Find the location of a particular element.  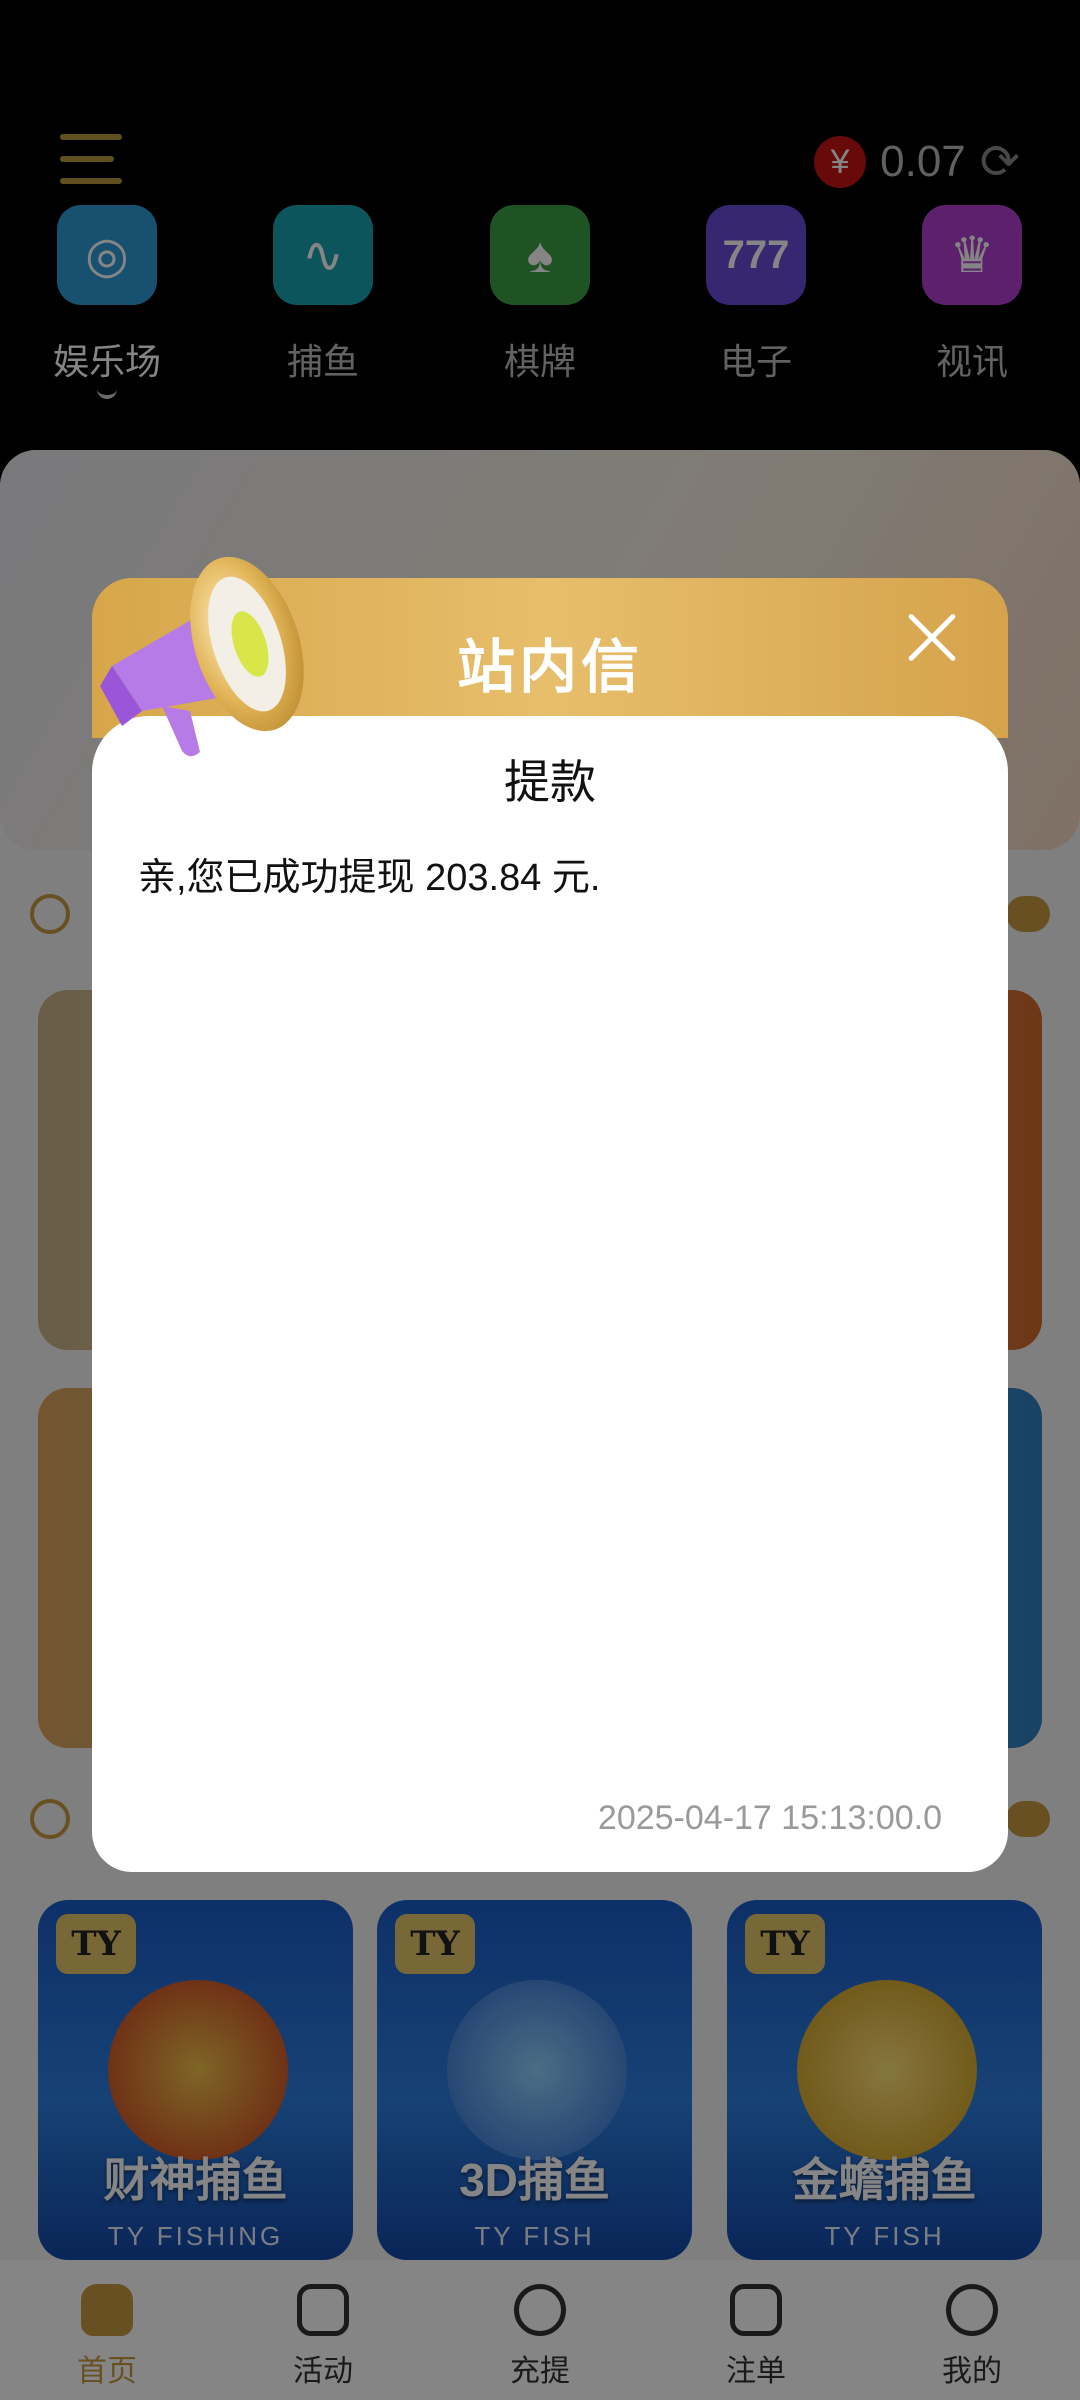

megaphone-icon is located at coordinates (202, 656).